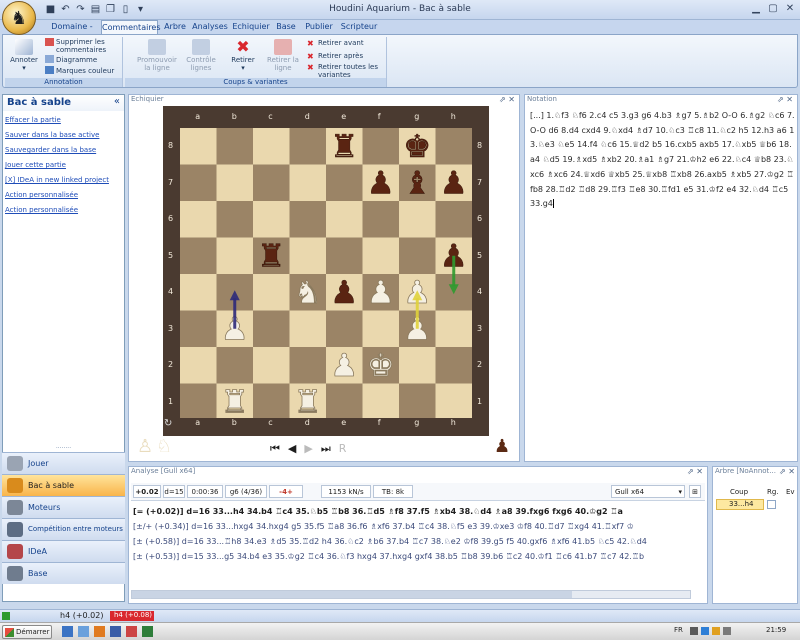  I want to click on board-square-d6, so click(308, 219).